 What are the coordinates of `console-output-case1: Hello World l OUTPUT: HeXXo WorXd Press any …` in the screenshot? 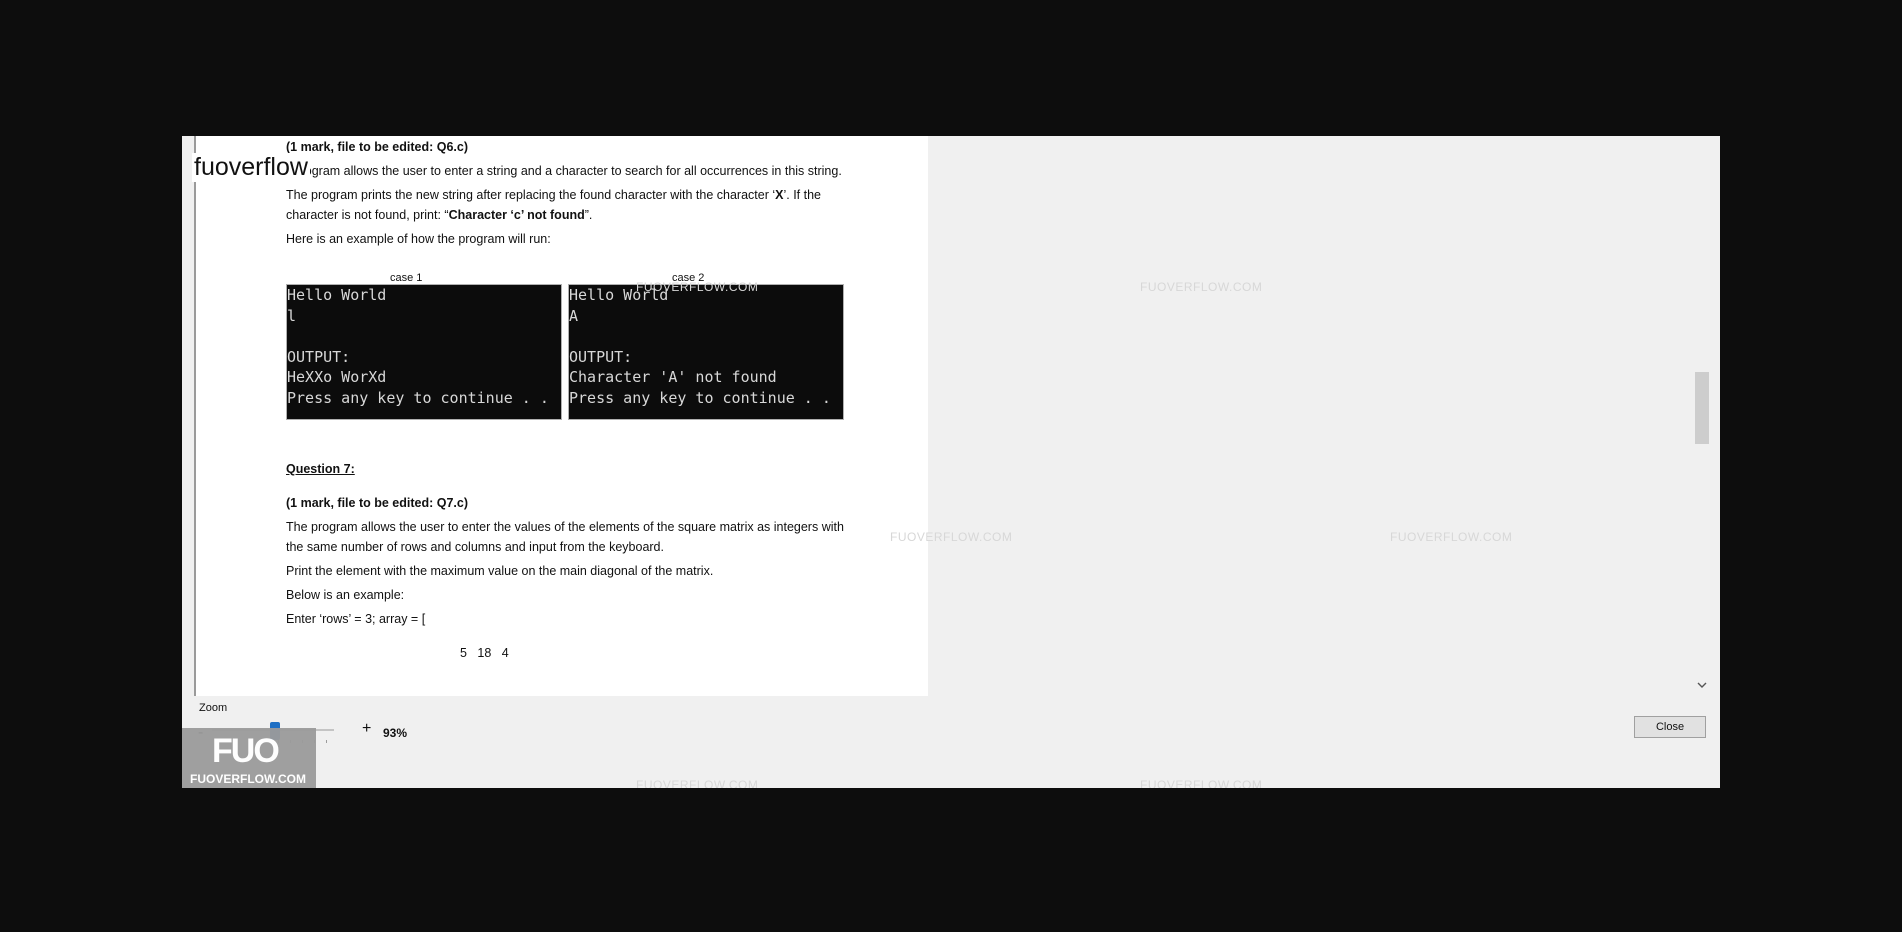 It's located at (424, 352).